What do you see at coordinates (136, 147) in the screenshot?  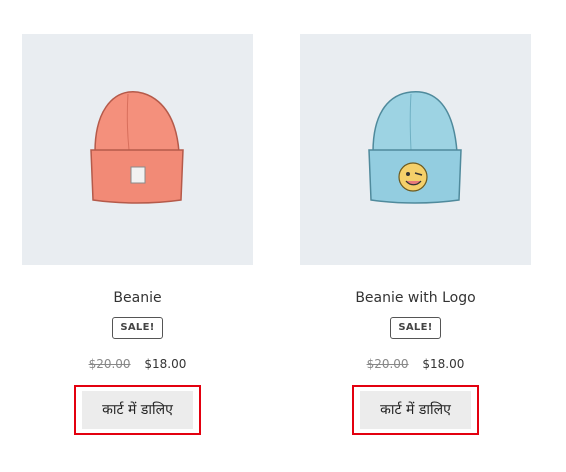 I see `beanie-image` at bounding box center [136, 147].